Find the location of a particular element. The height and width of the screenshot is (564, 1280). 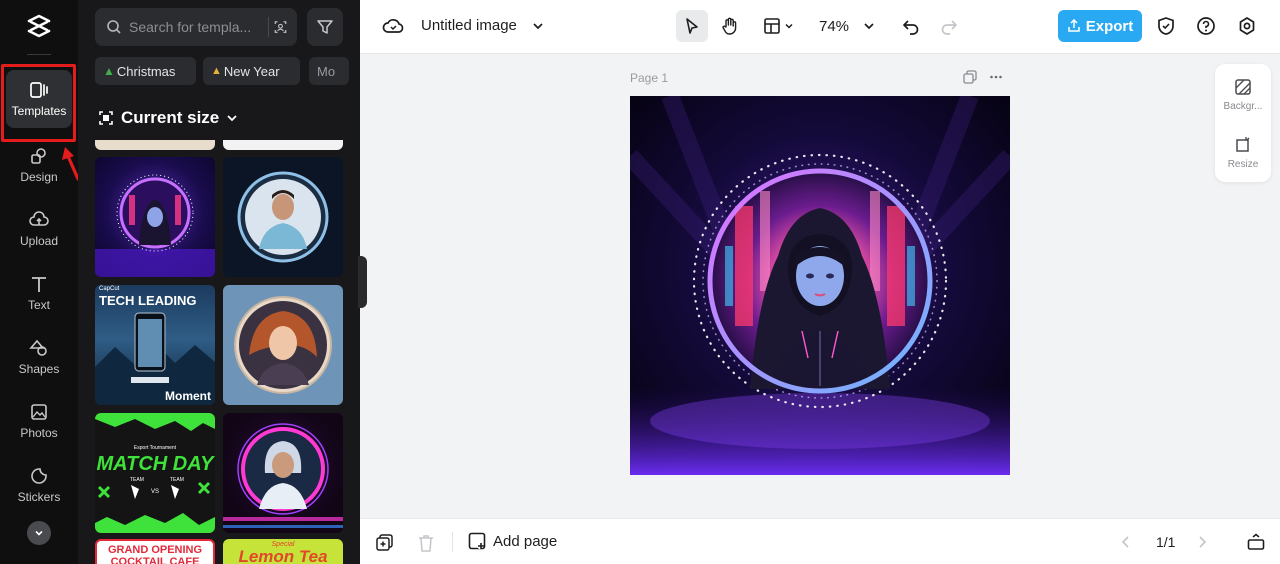

tile-brand: CapCut is located at coordinates (109, 289).